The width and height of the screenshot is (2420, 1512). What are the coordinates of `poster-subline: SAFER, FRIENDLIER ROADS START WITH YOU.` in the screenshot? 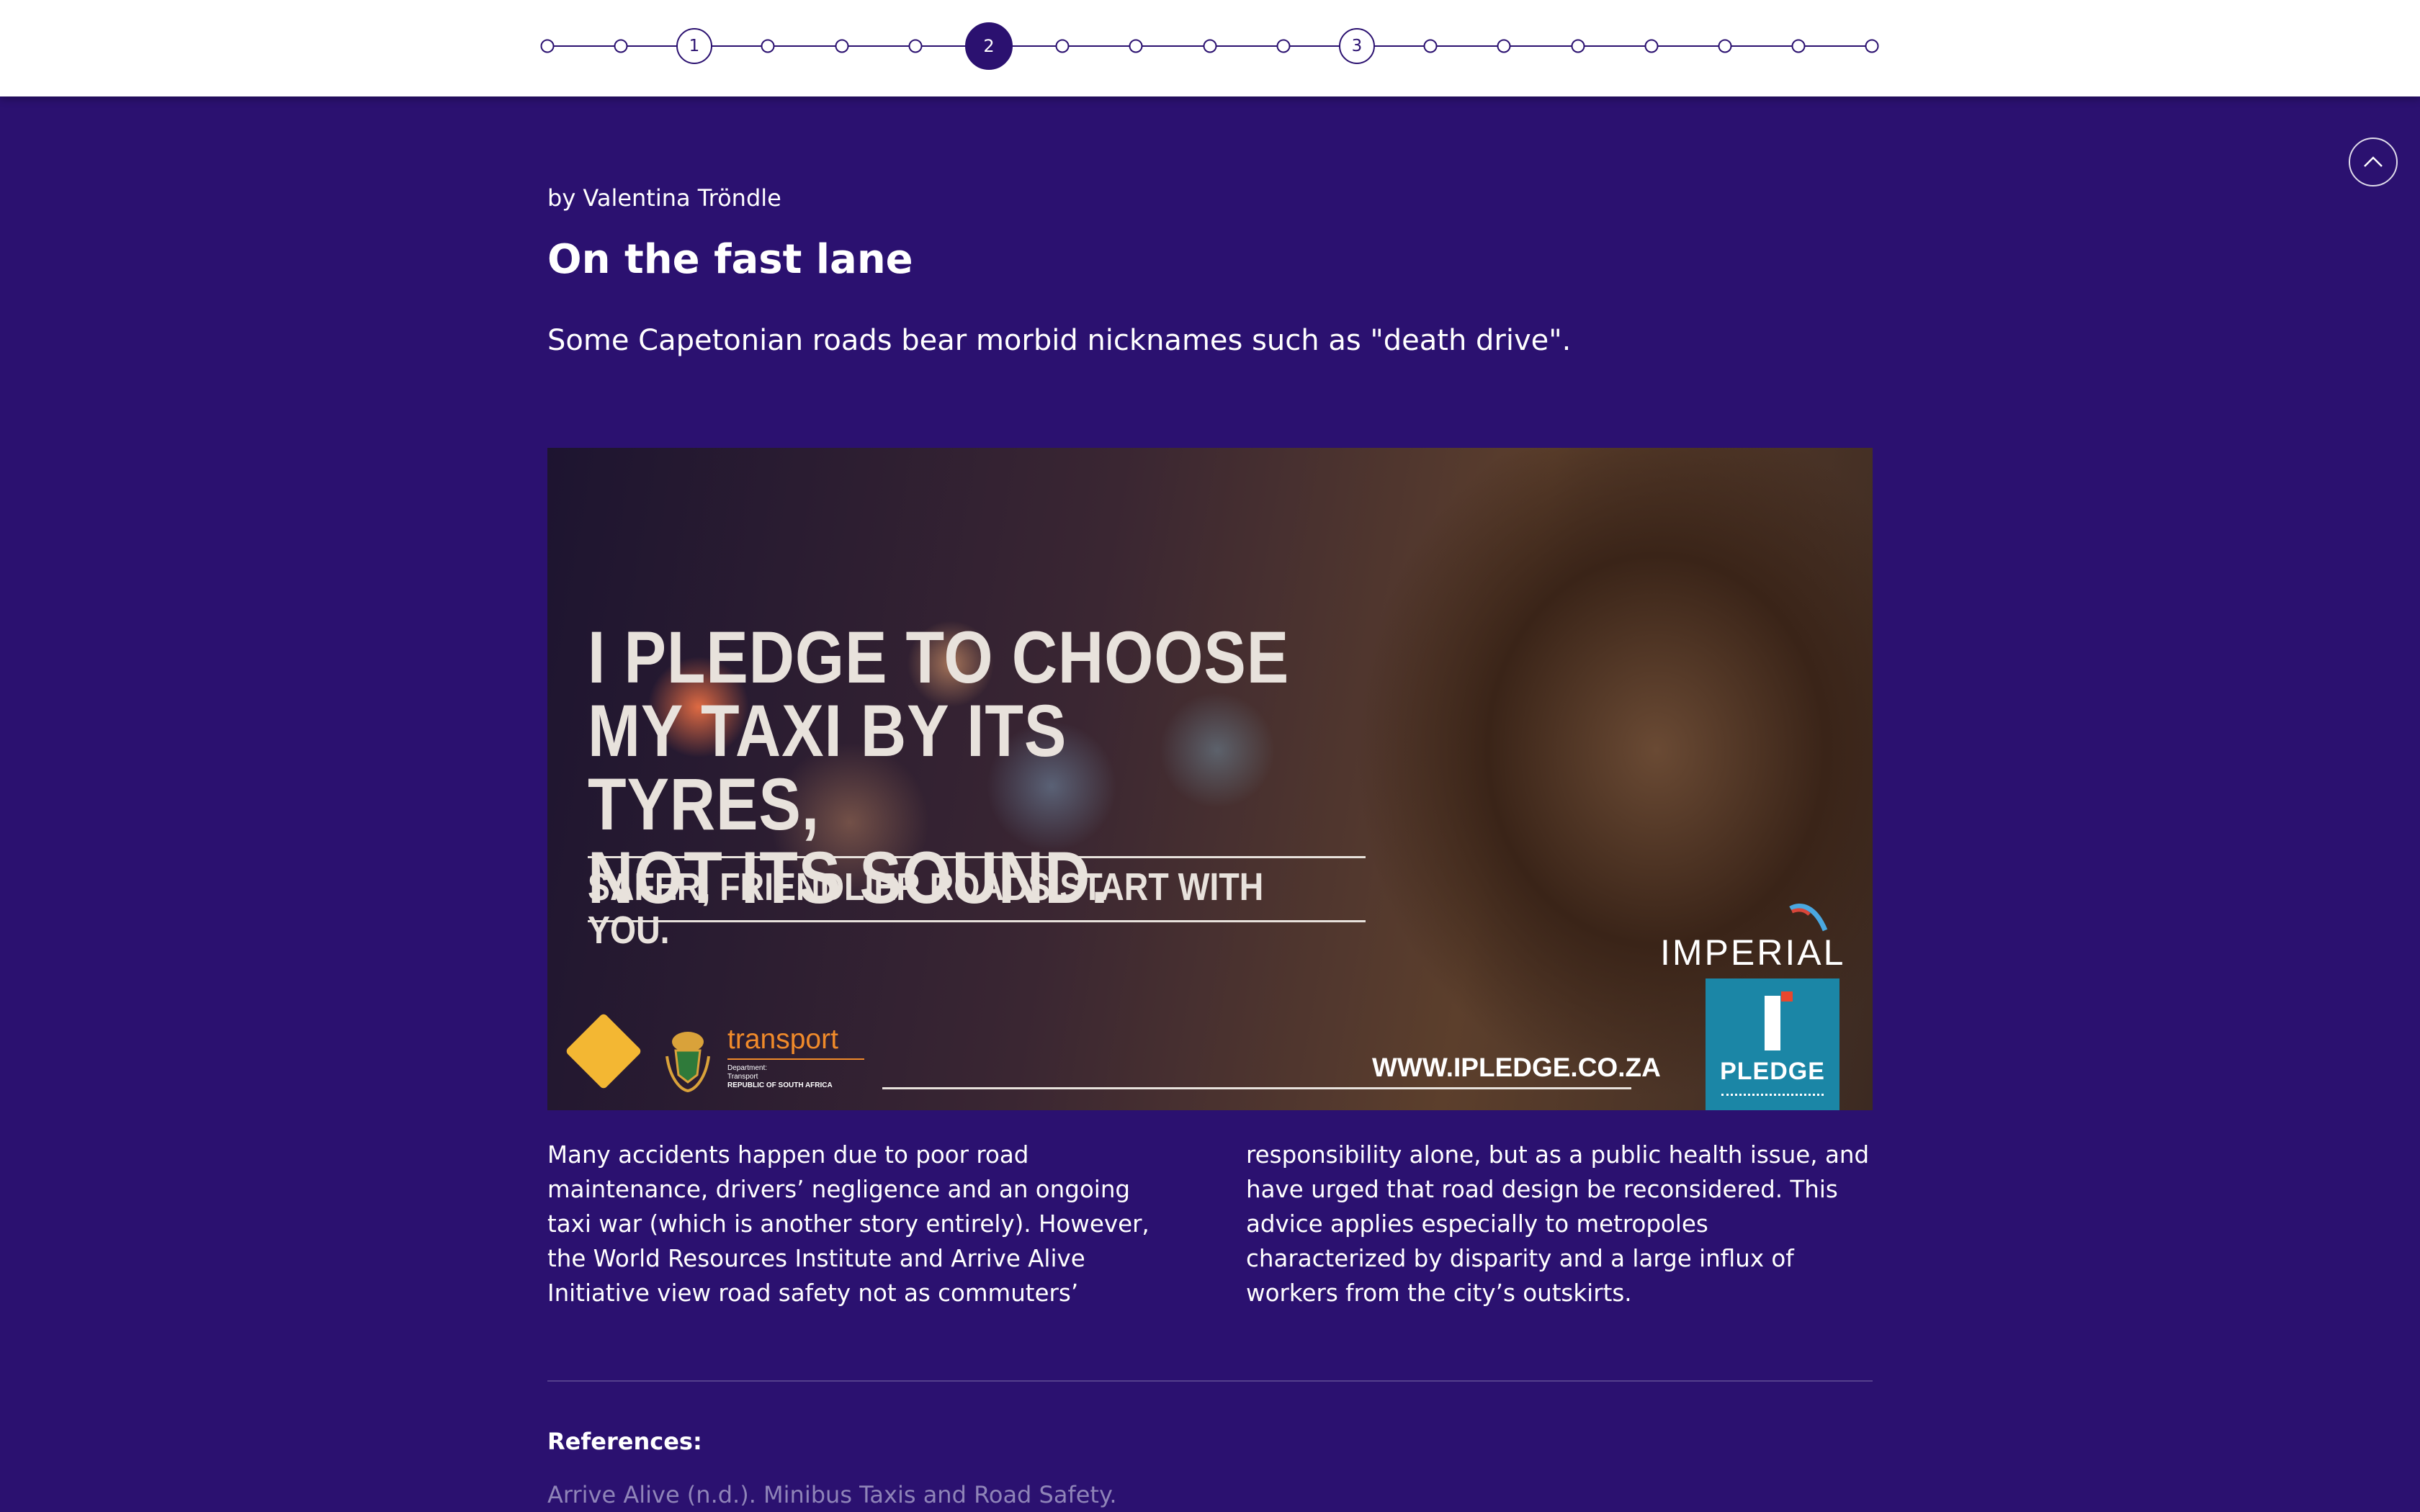 It's located at (926, 908).